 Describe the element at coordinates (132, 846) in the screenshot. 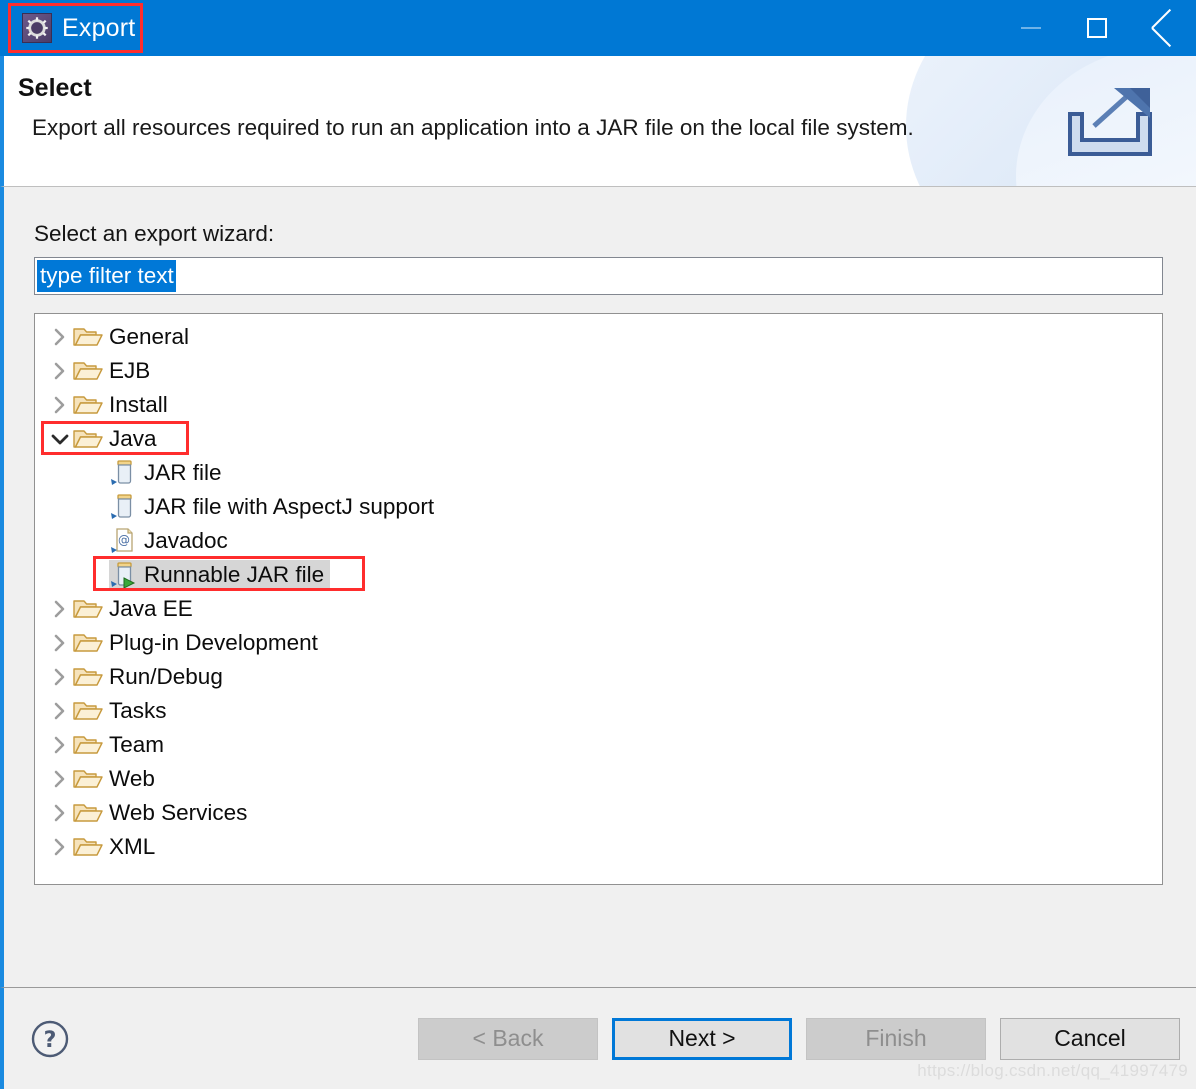

I see `tree-item-label: XML` at that location.